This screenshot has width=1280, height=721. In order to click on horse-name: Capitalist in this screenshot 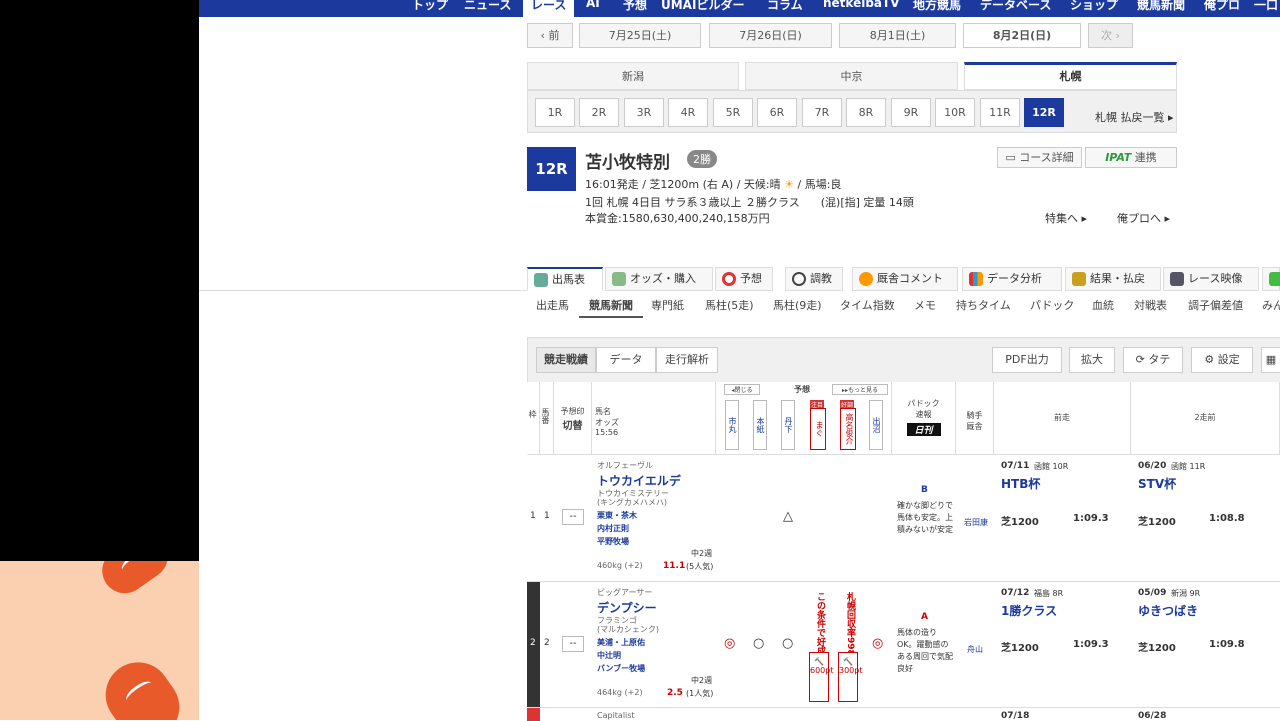, I will do `click(616, 715)`.